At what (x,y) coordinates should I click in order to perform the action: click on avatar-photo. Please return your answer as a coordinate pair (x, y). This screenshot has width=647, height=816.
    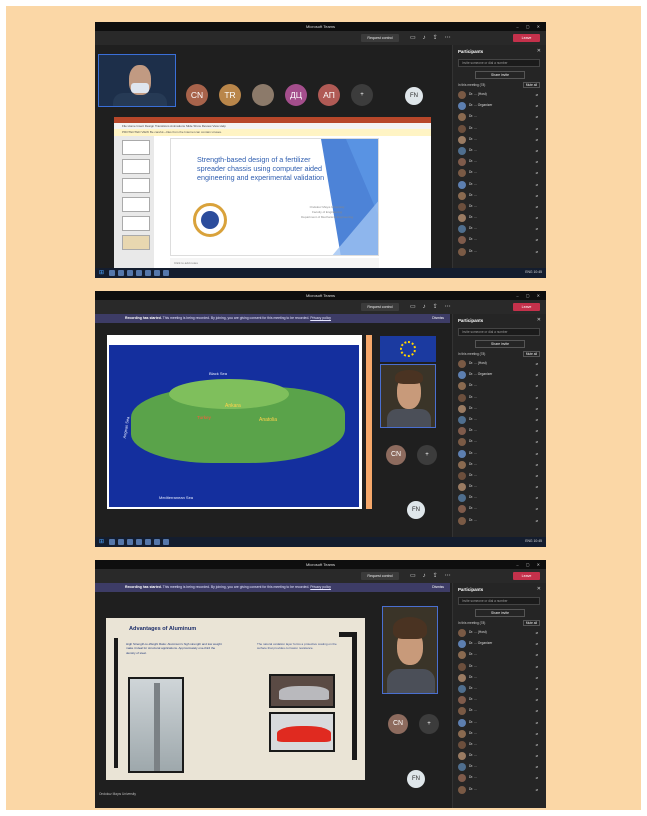
    Looking at the image, I should click on (263, 95).